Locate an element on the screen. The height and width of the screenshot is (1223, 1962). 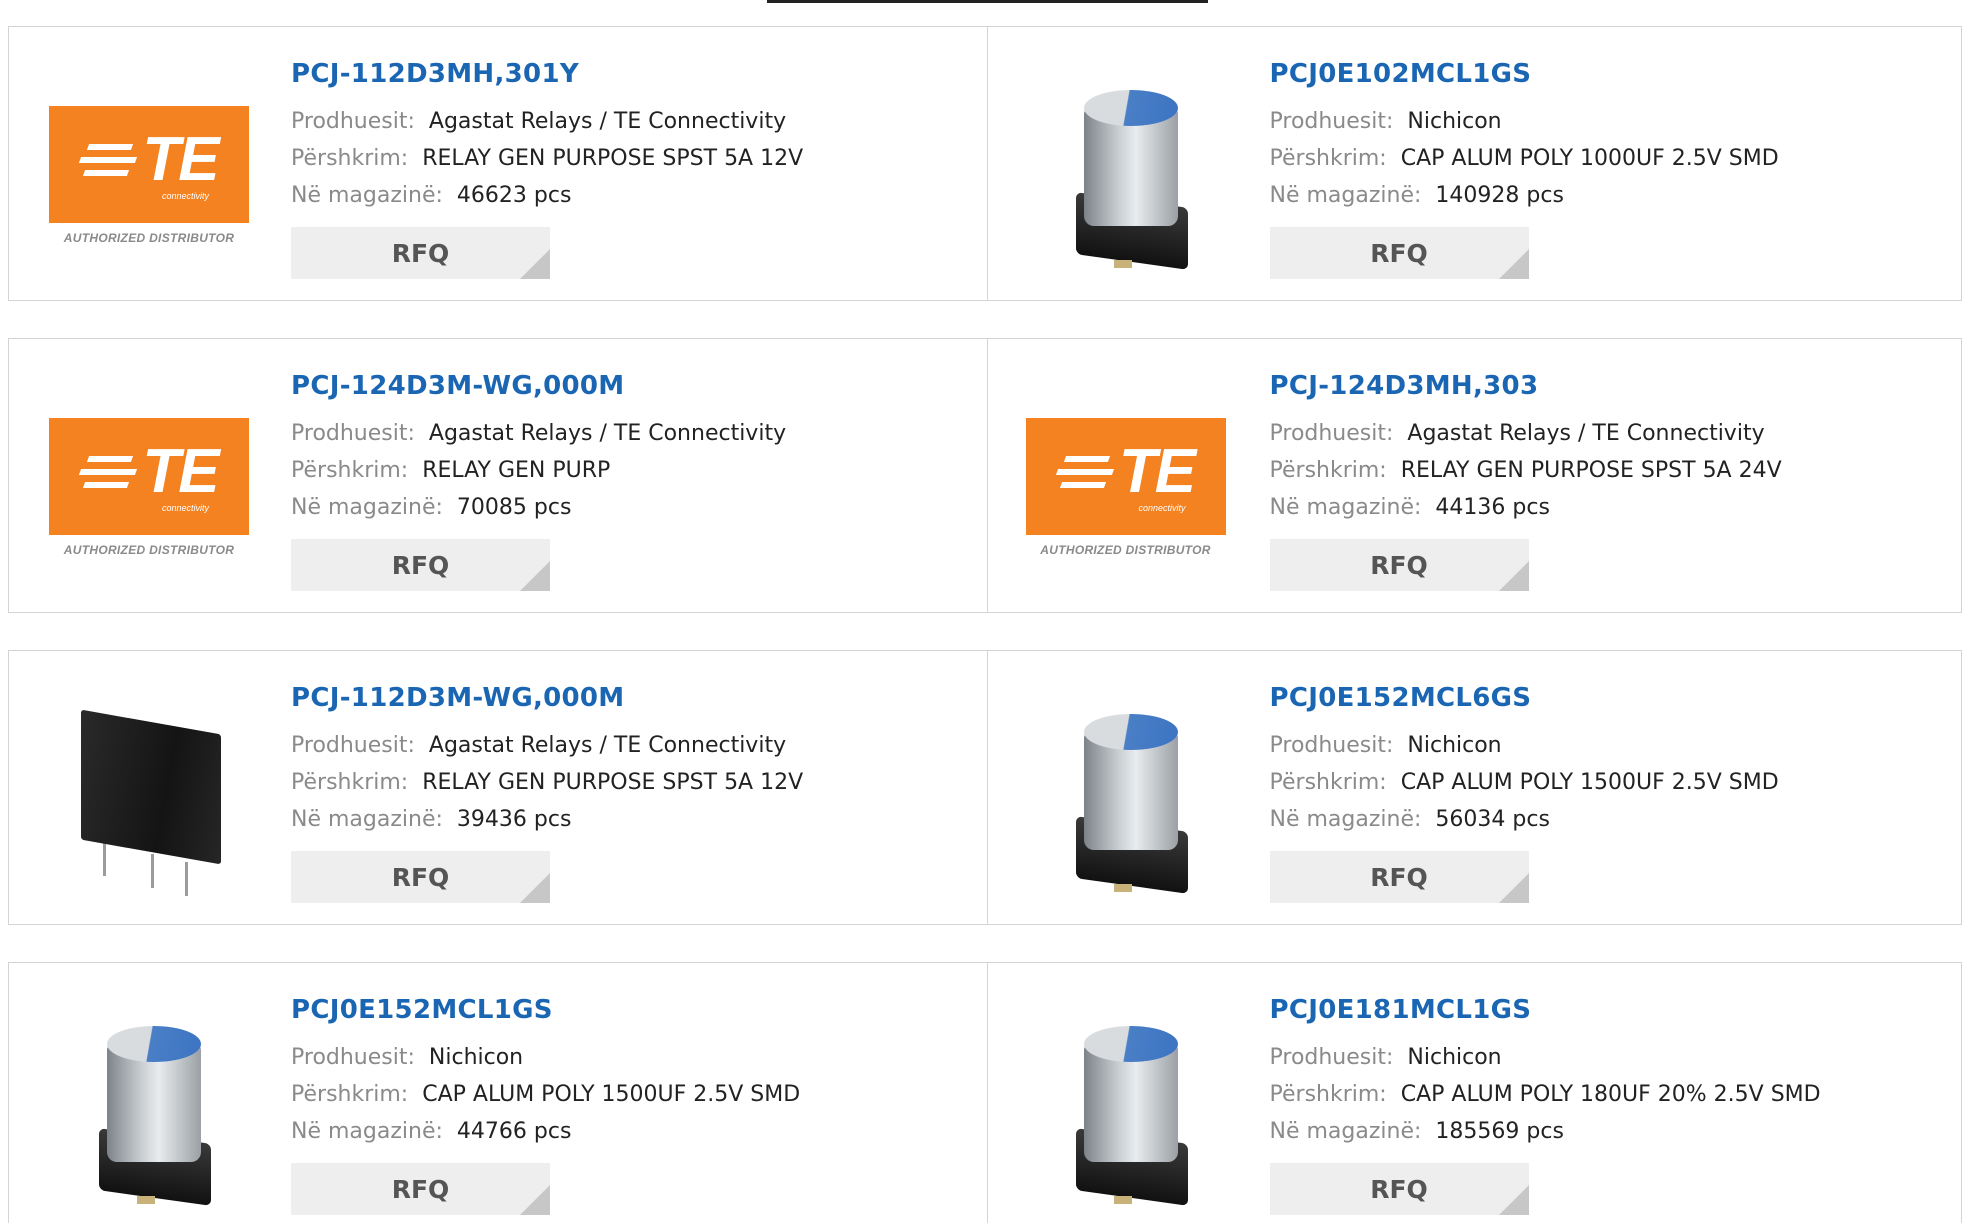
stock-value: 46623 pcs is located at coordinates (514, 195).